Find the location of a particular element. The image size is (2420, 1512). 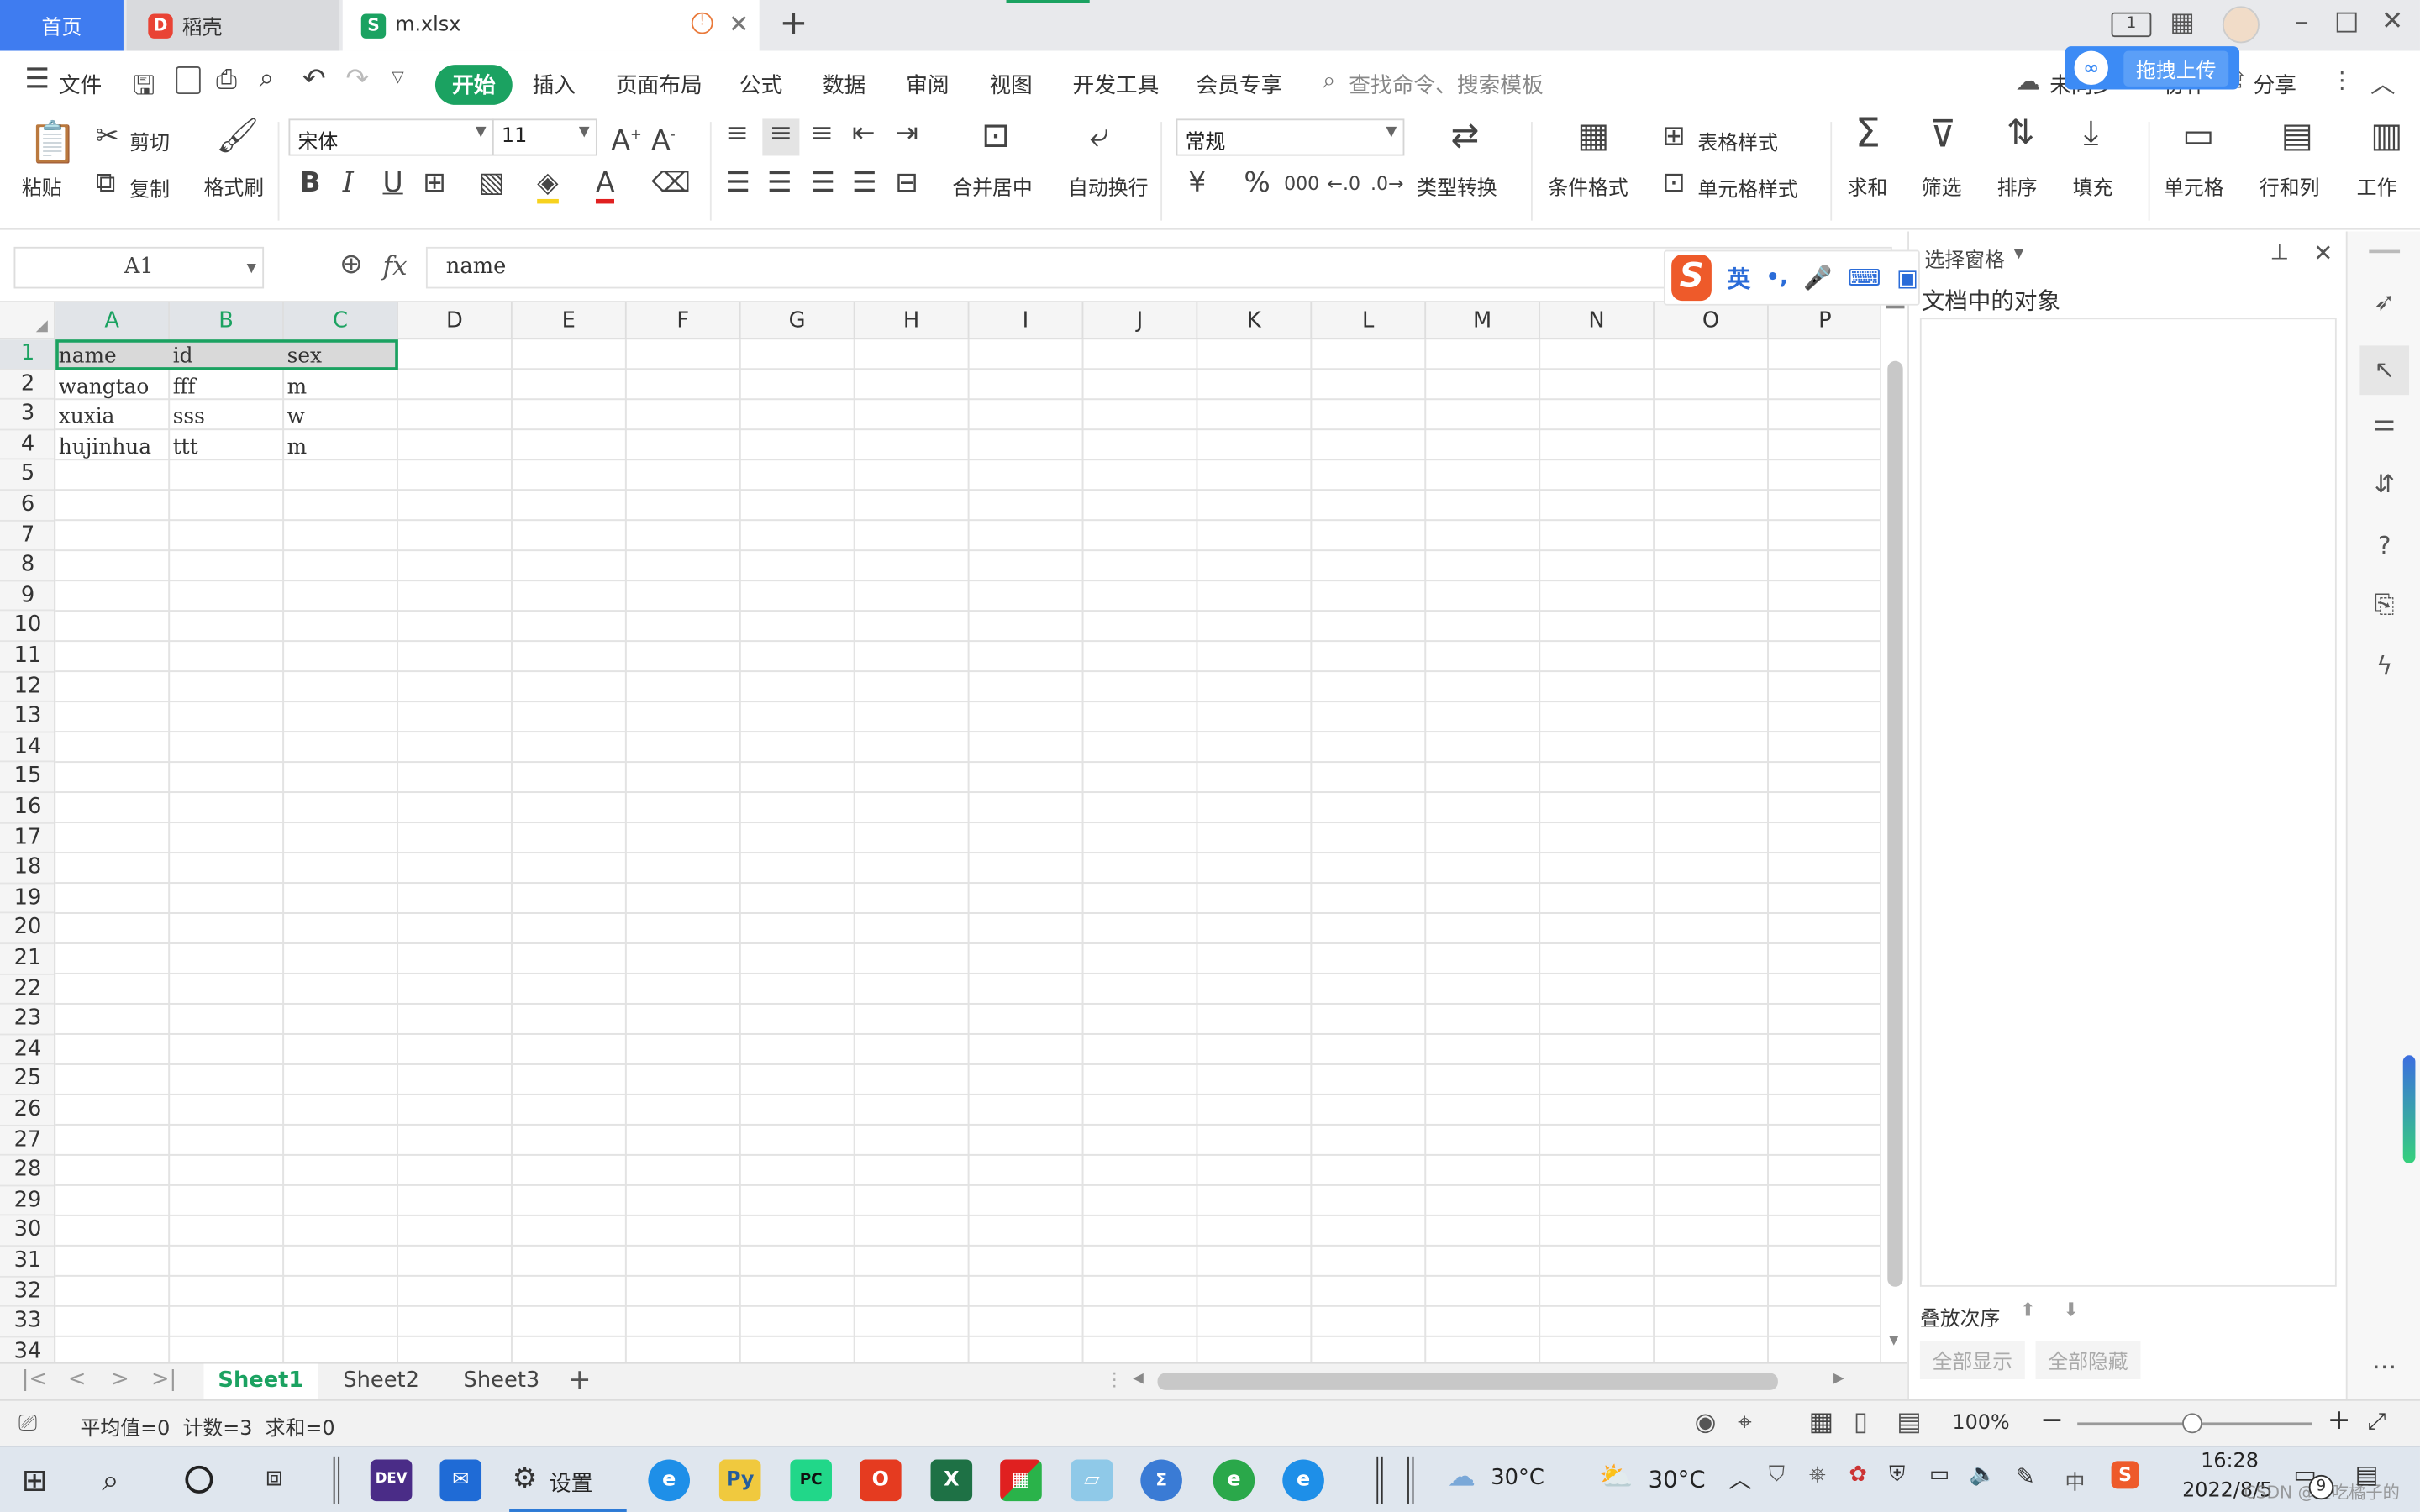

align-center-icon: ☰ is located at coordinates (779, 183).